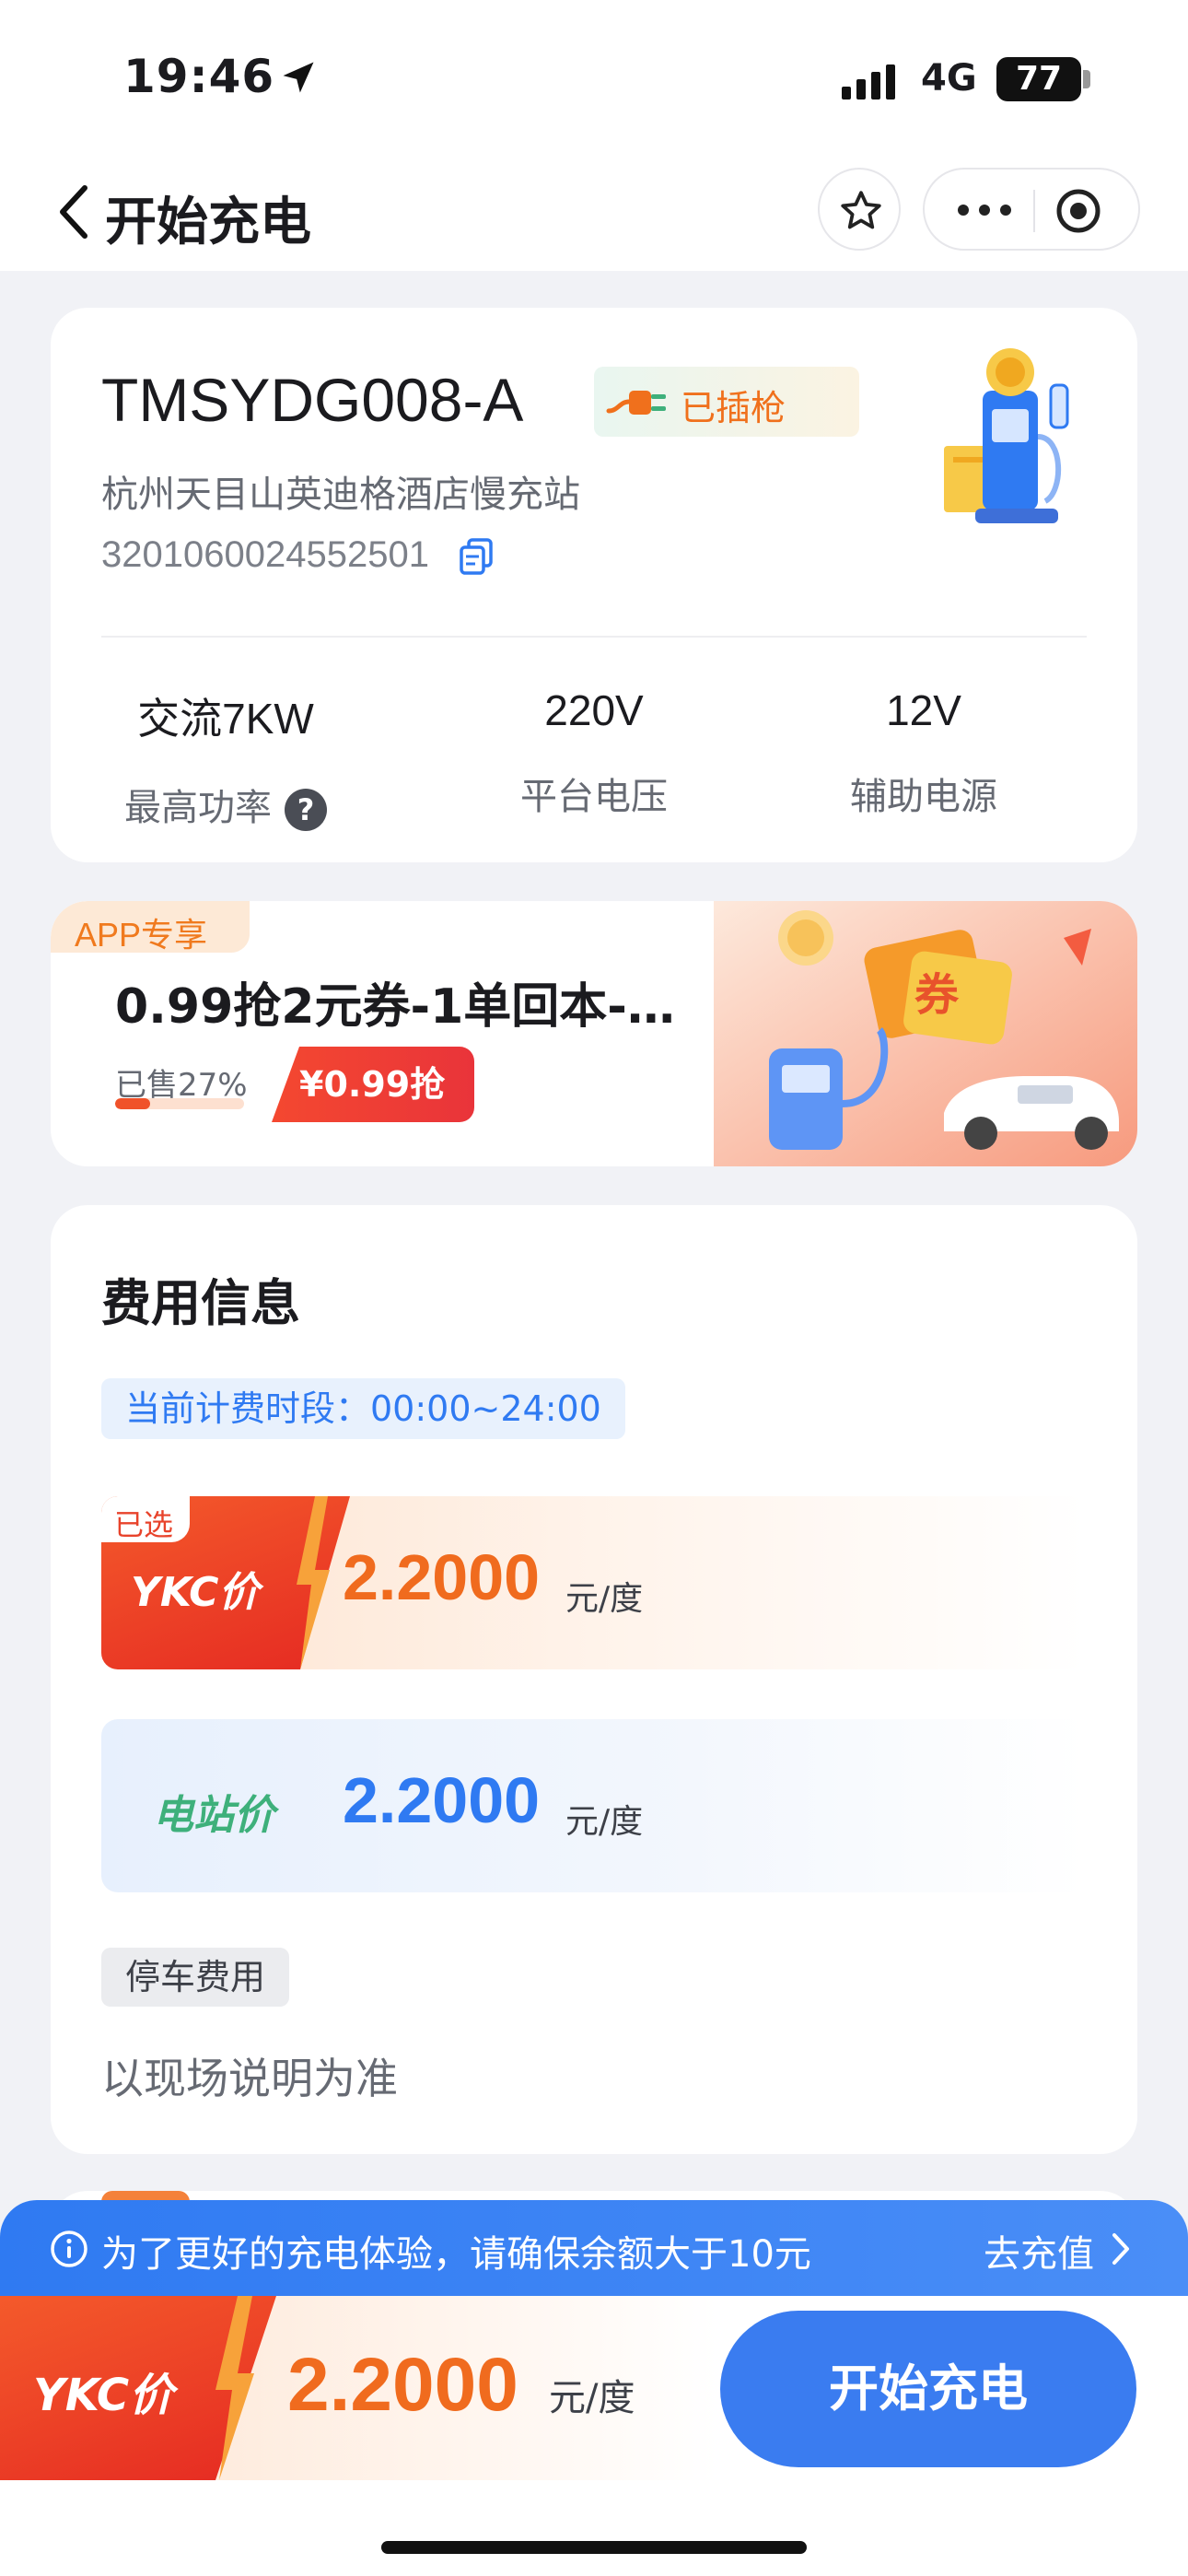 The image size is (1188, 2576). I want to click on chevron-right-icon, so click(1120, 2249).